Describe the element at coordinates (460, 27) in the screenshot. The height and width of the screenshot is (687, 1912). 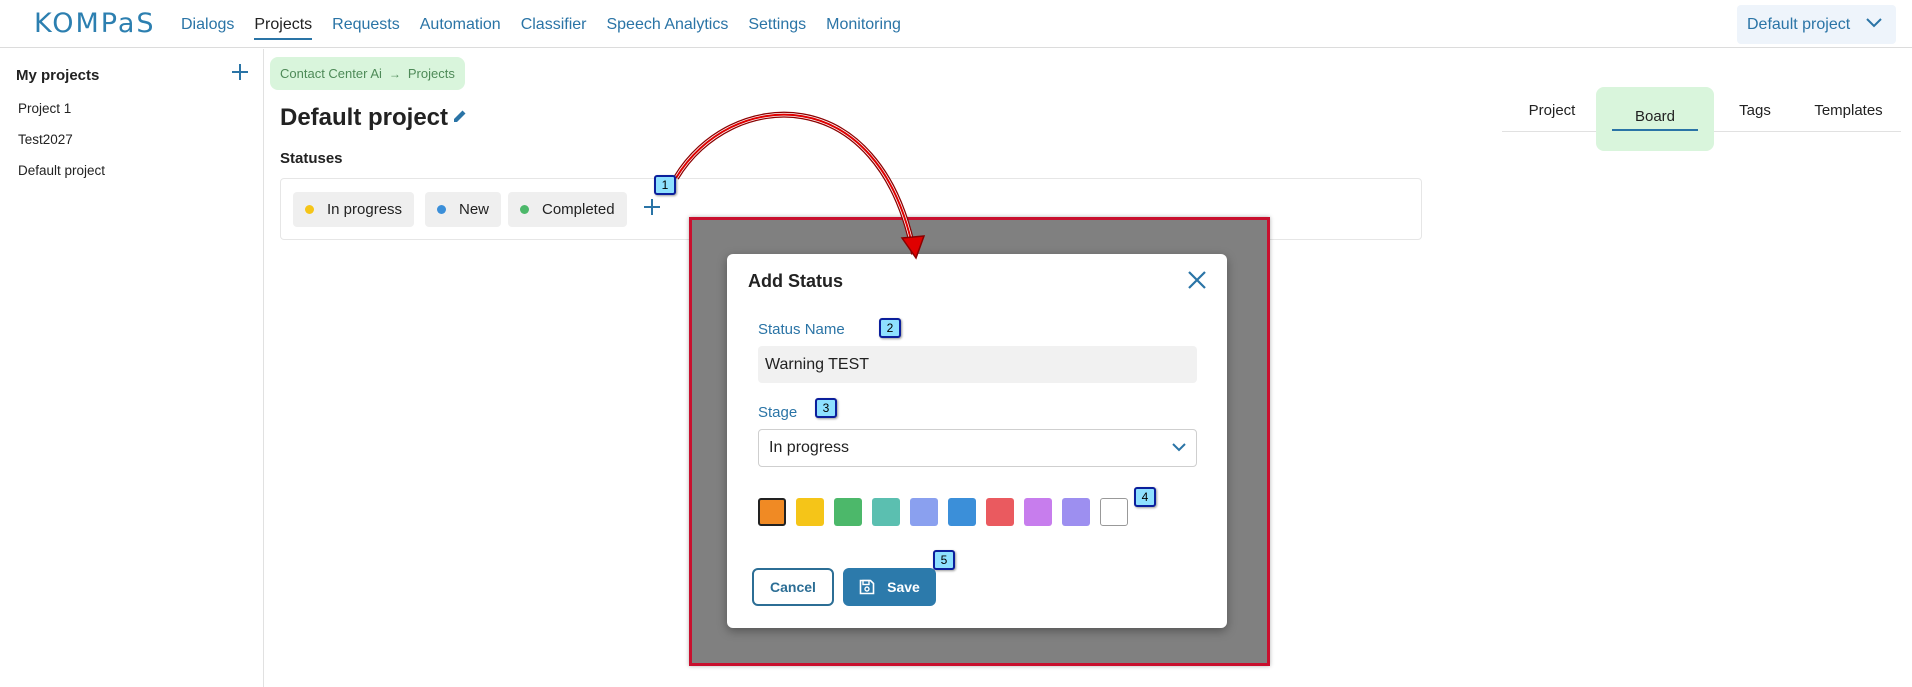
I see `nav-automation: Automation` at that location.